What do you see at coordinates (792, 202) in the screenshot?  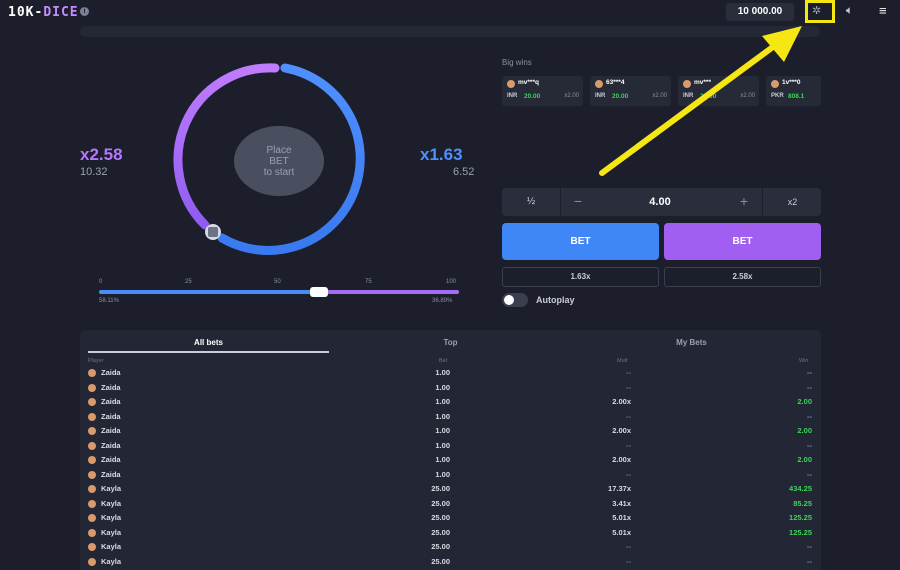 I see `double-bet-button: x2` at bounding box center [792, 202].